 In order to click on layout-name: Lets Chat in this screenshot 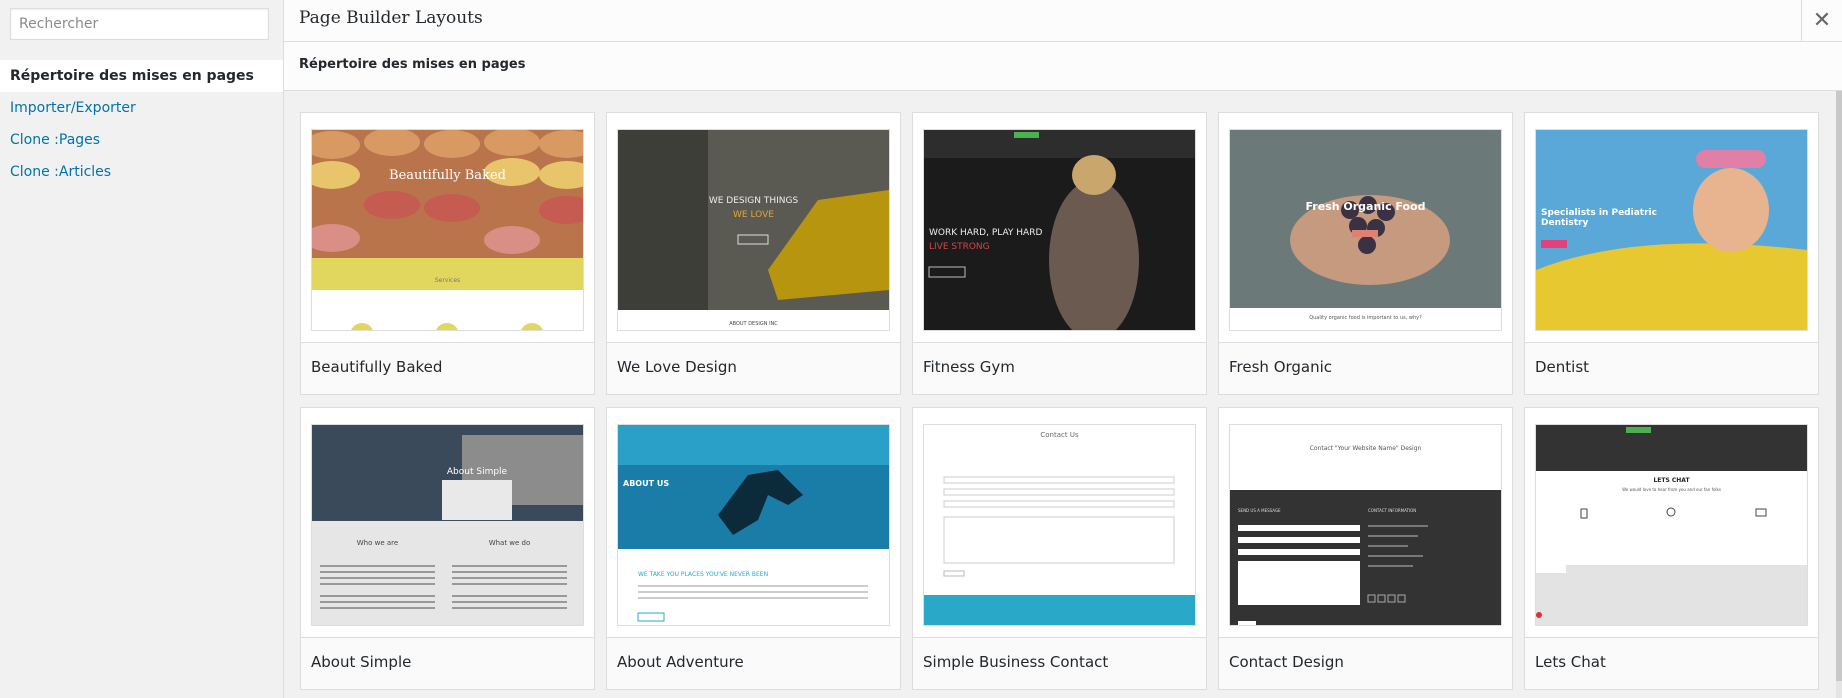, I will do `click(1671, 663)`.